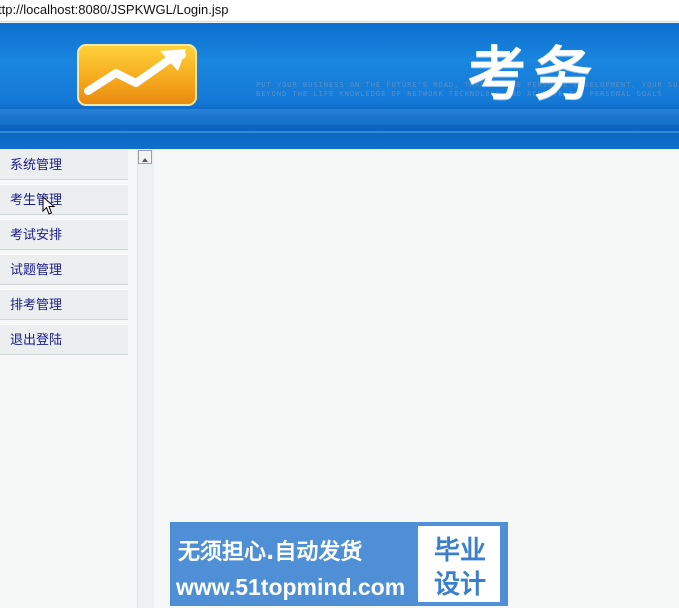 The width and height of the screenshot is (679, 608). What do you see at coordinates (339, 132) in the screenshot?
I see `banner-divider` at bounding box center [339, 132].